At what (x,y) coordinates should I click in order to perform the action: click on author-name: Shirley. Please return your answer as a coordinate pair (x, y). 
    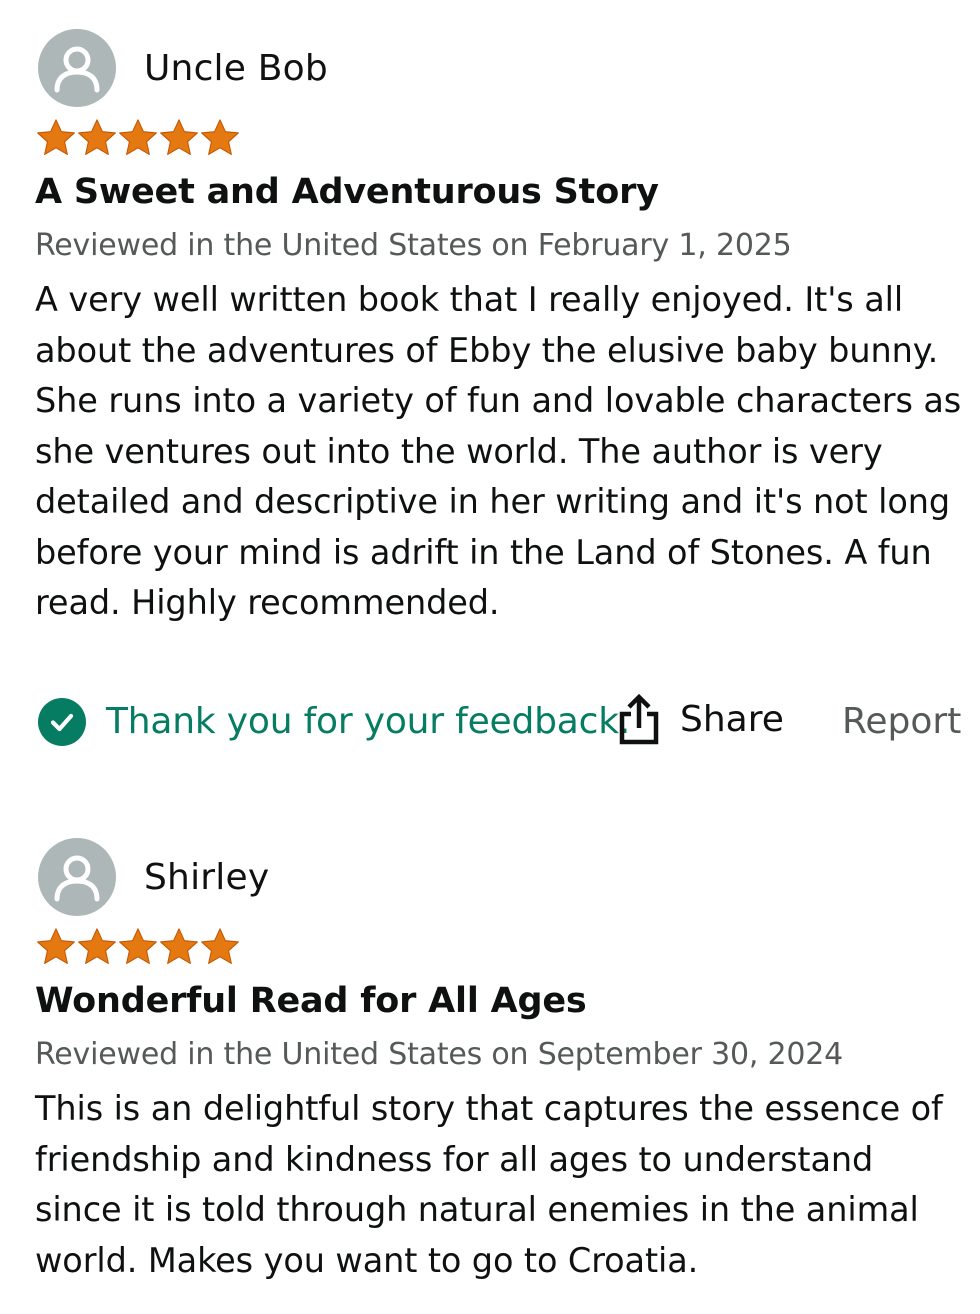
    Looking at the image, I should click on (206, 877).